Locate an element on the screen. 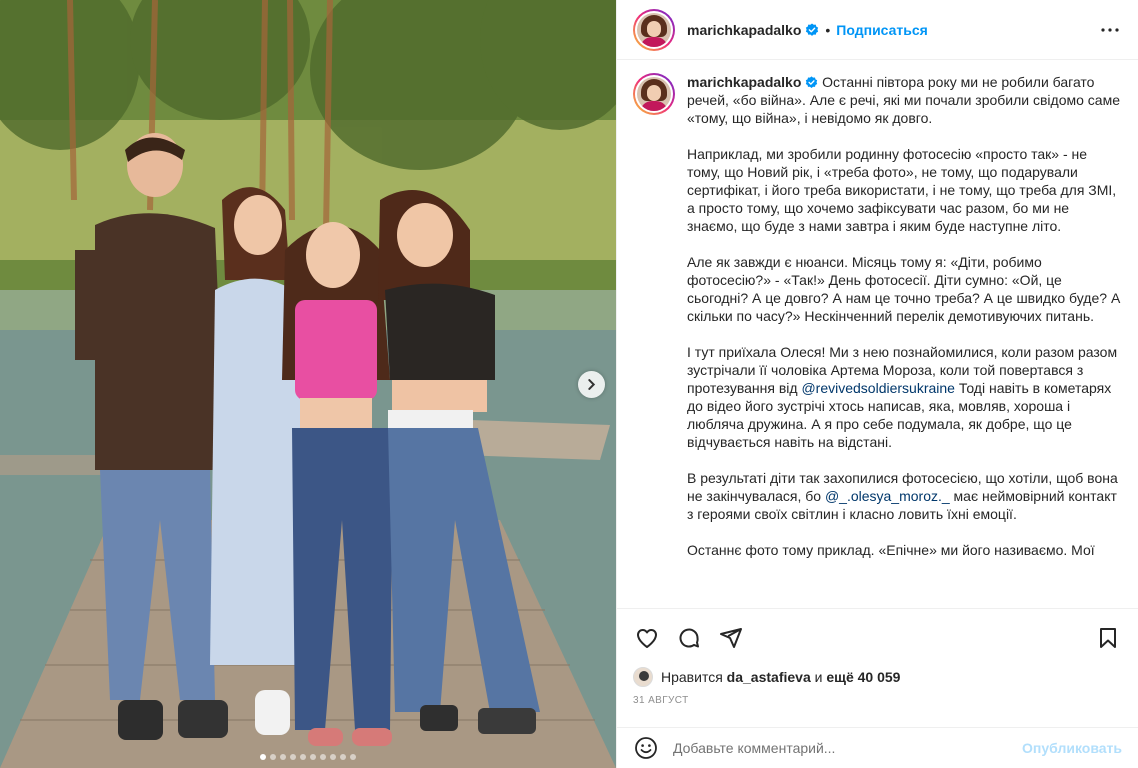 The width and height of the screenshot is (1138, 768). more-options-icon is located at coordinates (1110, 29).